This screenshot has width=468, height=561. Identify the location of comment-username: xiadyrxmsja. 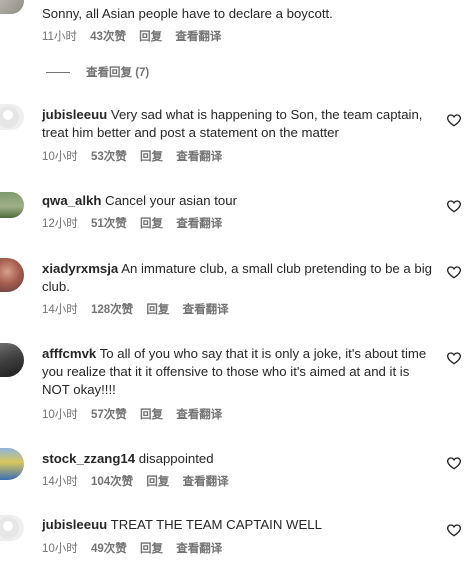
(80, 268).